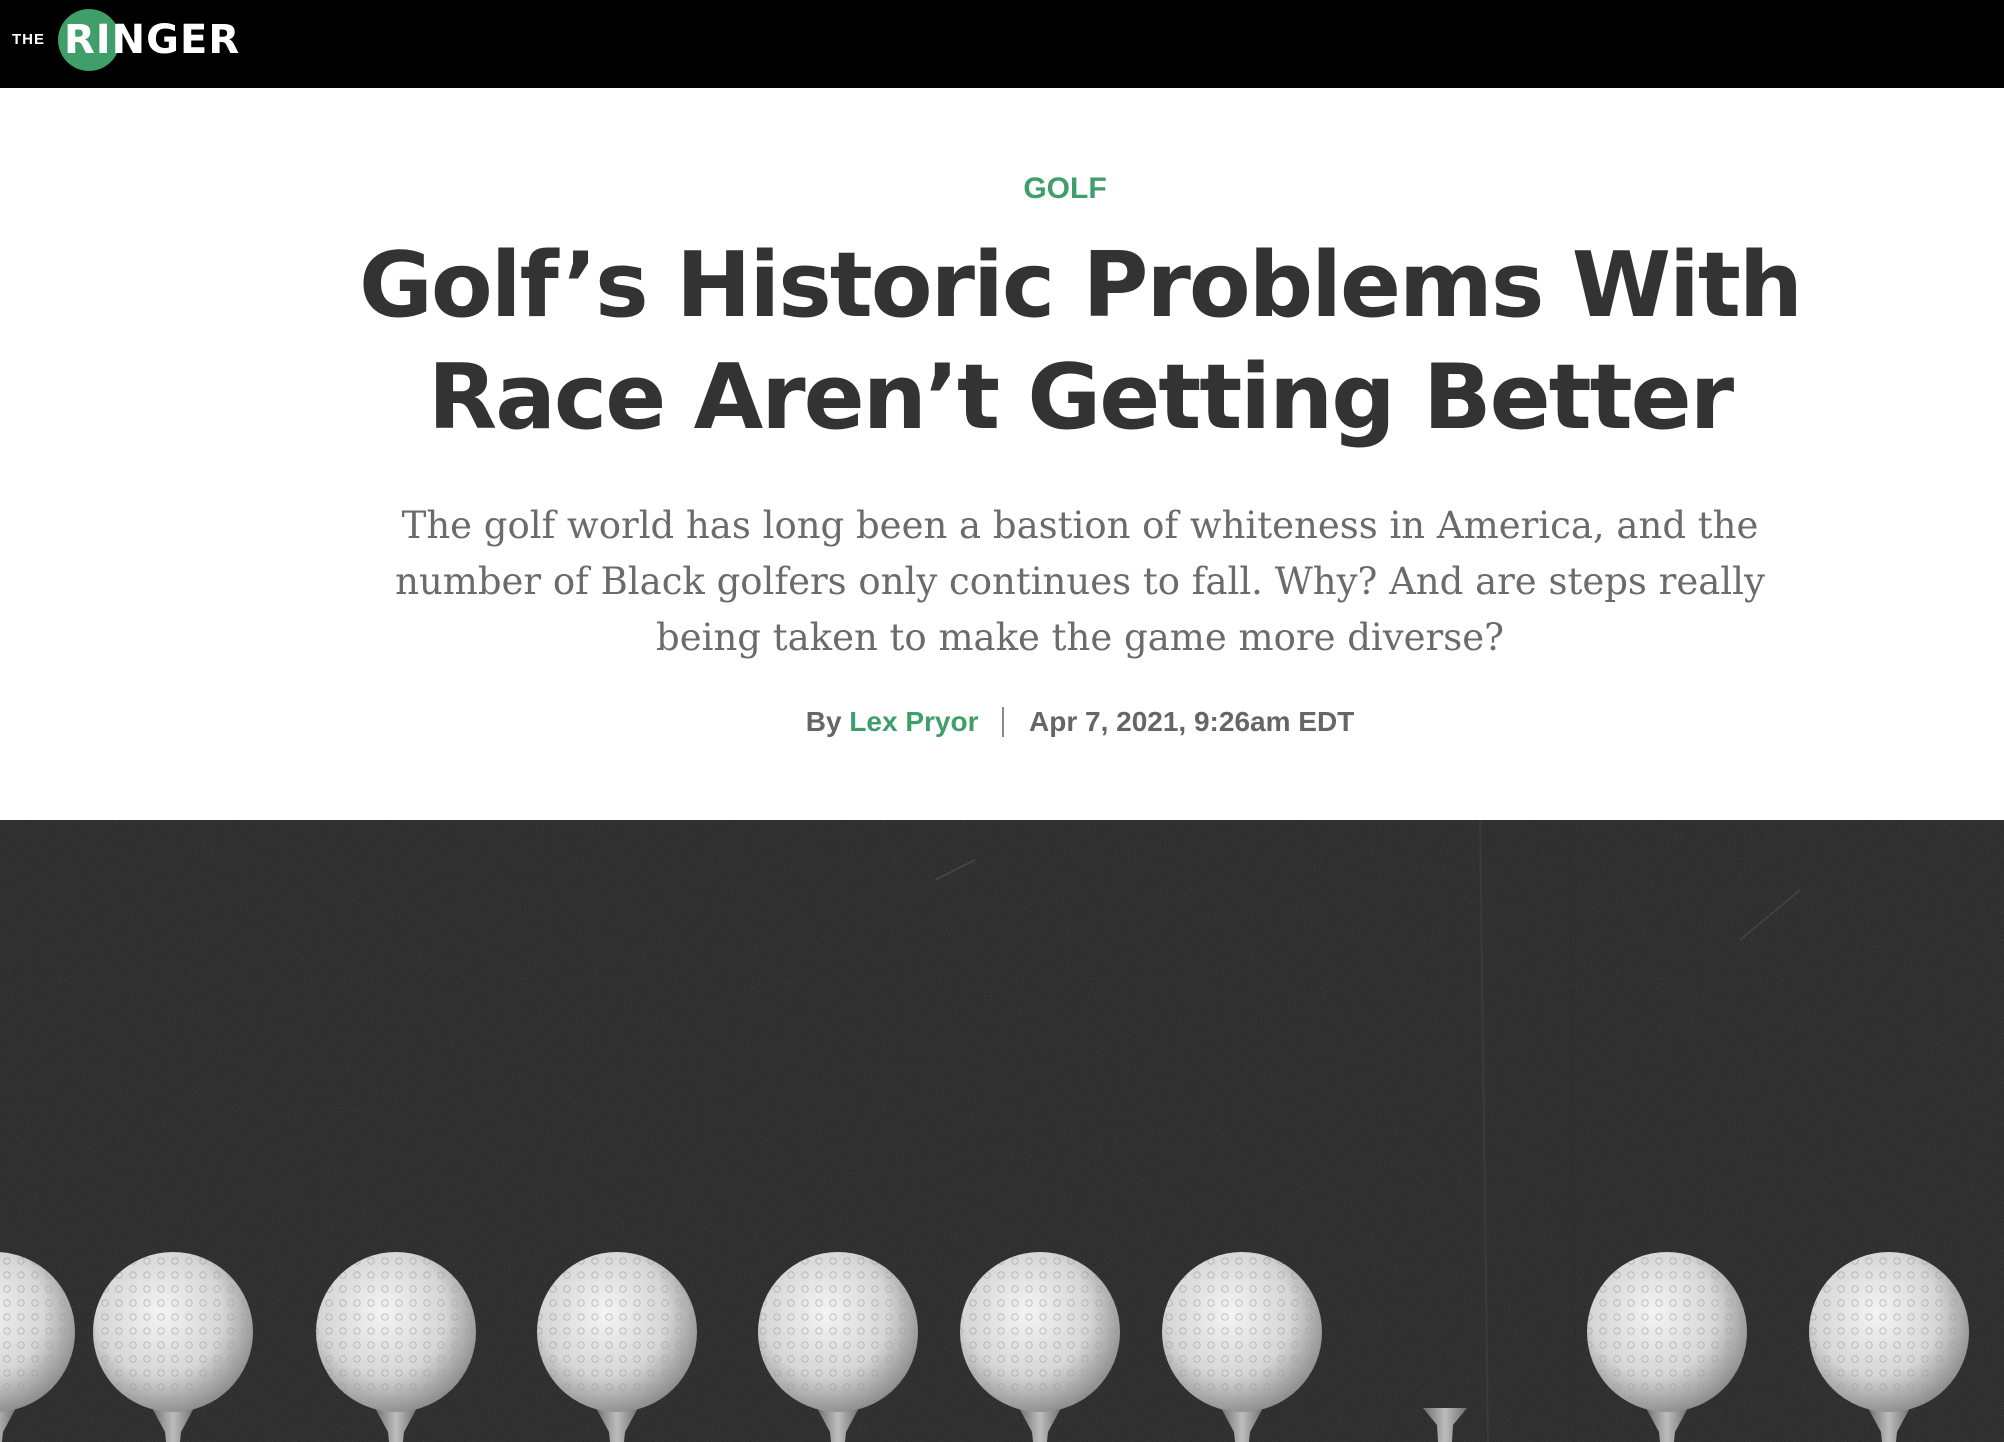  What do you see at coordinates (28, 39) in the screenshot?
I see `logo-prefix: THE` at bounding box center [28, 39].